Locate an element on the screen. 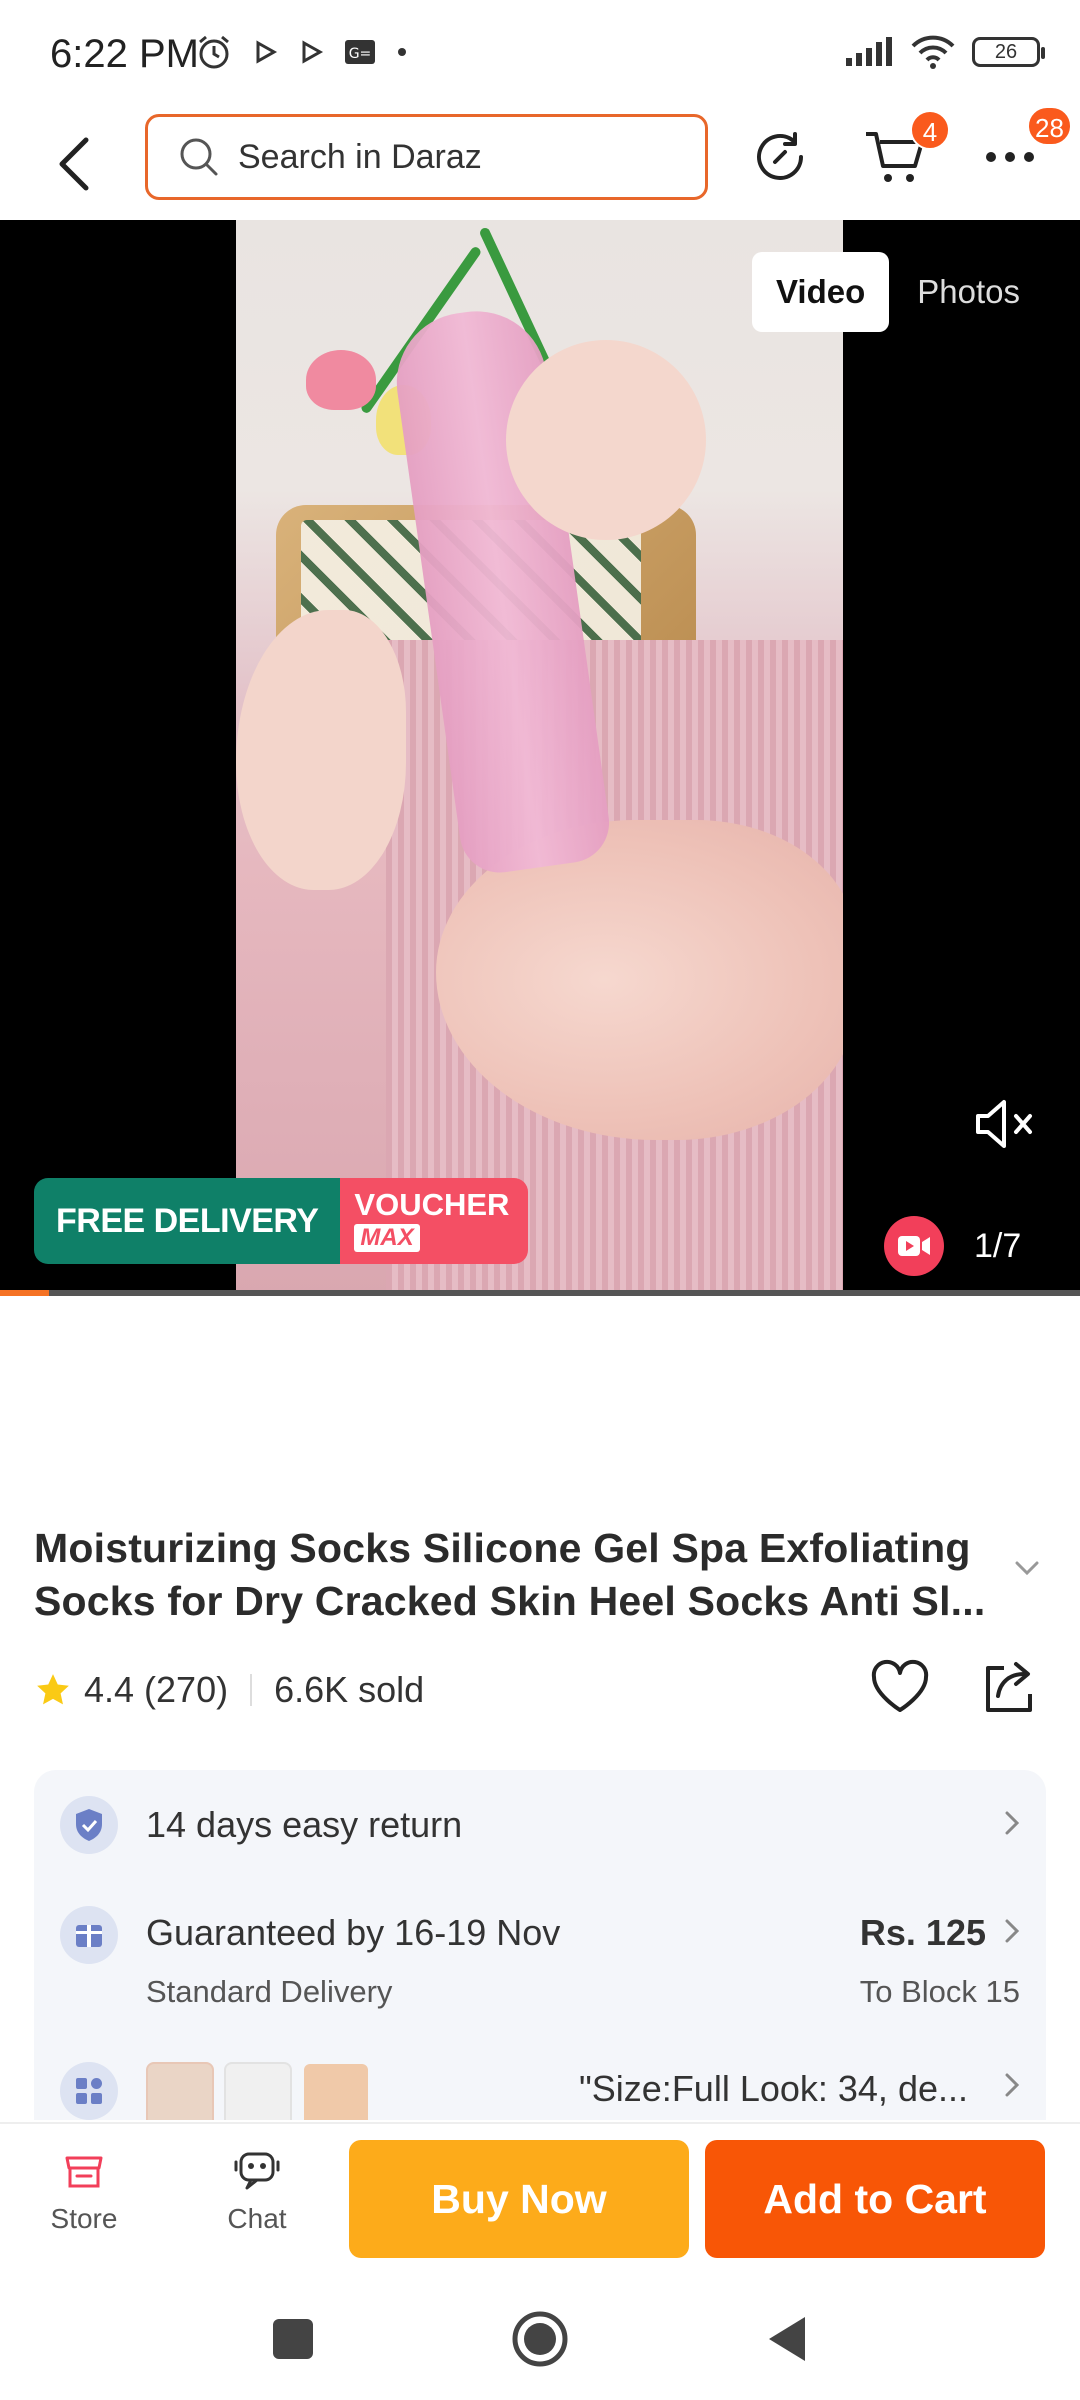 This screenshot has width=1080, height=2400. media-toggle: Video Photos is located at coordinates (895, 292).